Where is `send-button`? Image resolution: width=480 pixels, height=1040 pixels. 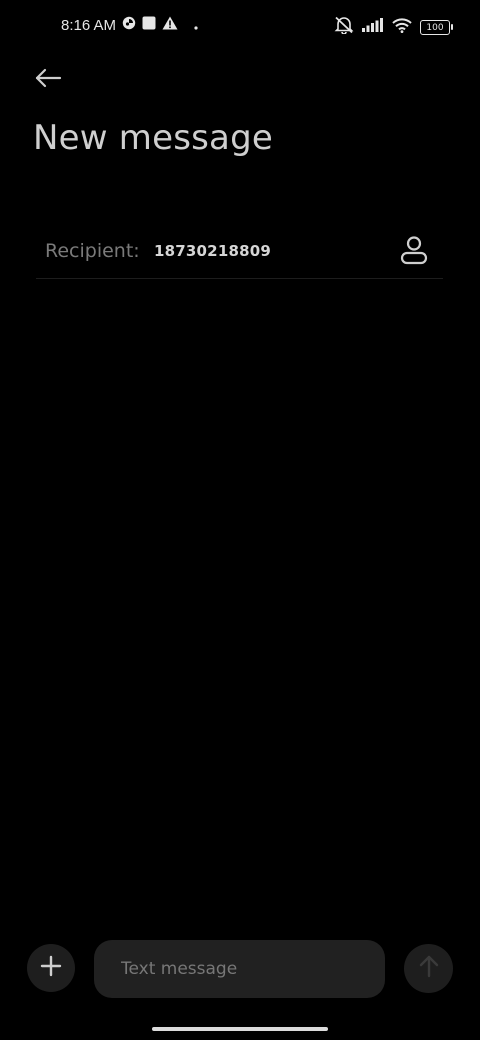 send-button is located at coordinates (428, 968).